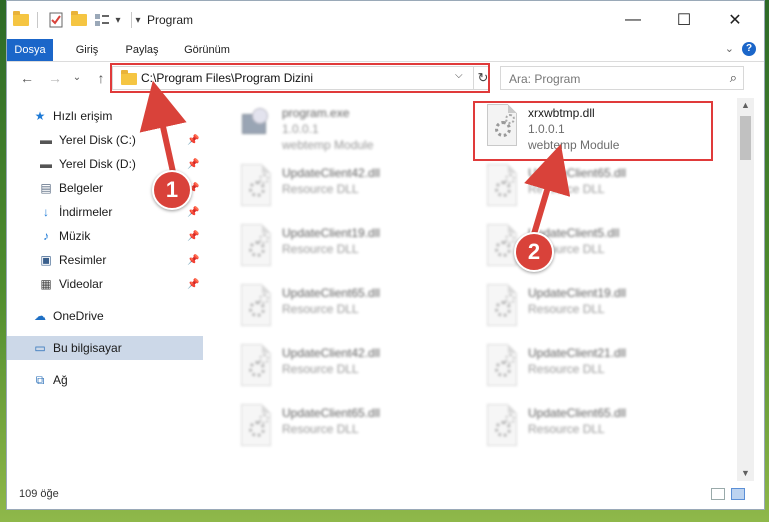 The height and width of the screenshot is (522, 769). Describe the element at coordinates (46, 236) in the screenshot. I see `music-icon: ♪` at that location.